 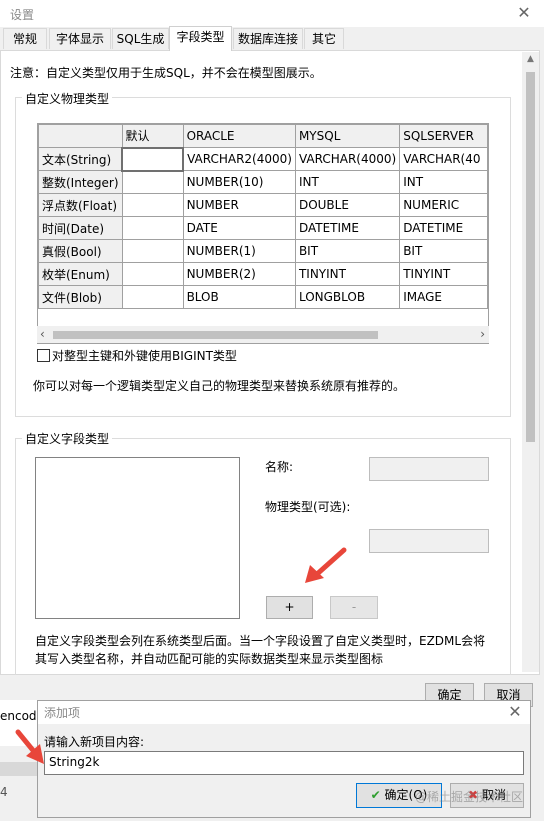 I want to click on add-type-button: +, so click(x=289, y=607).